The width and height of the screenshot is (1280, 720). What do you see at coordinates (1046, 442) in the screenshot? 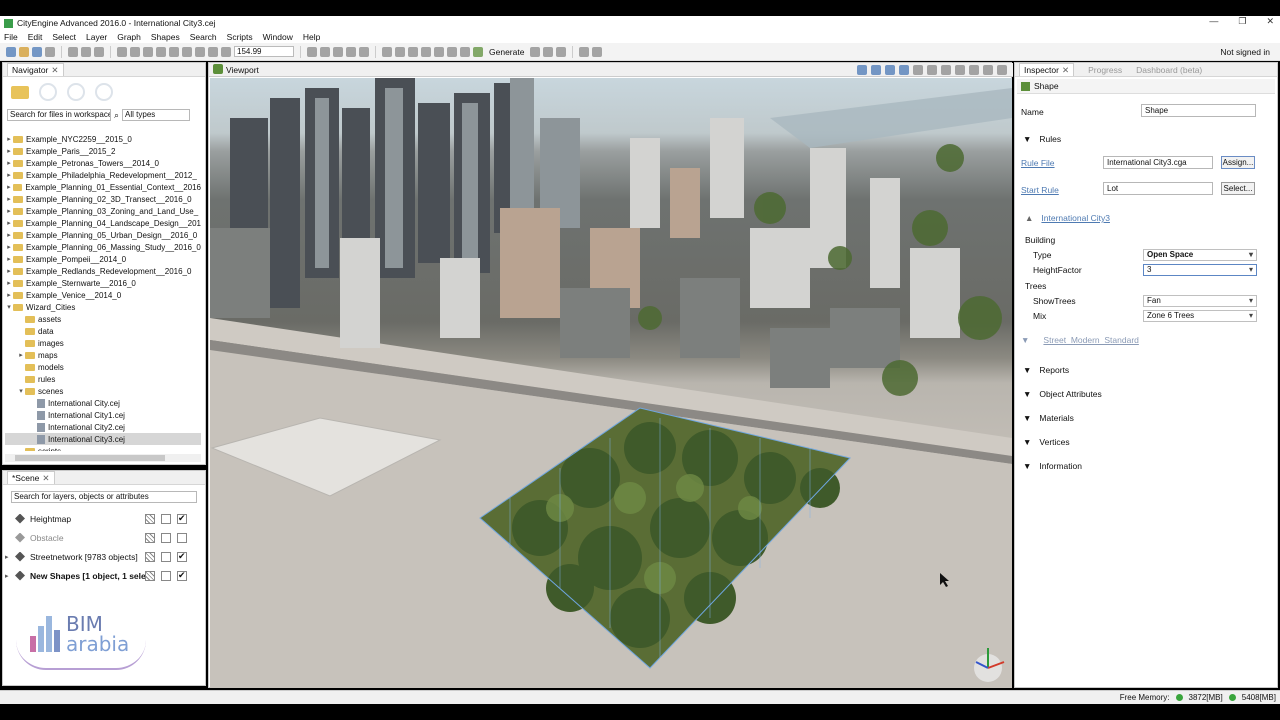
I see `vertices-section: ▼ Vertices` at bounding box center [1046, 442].